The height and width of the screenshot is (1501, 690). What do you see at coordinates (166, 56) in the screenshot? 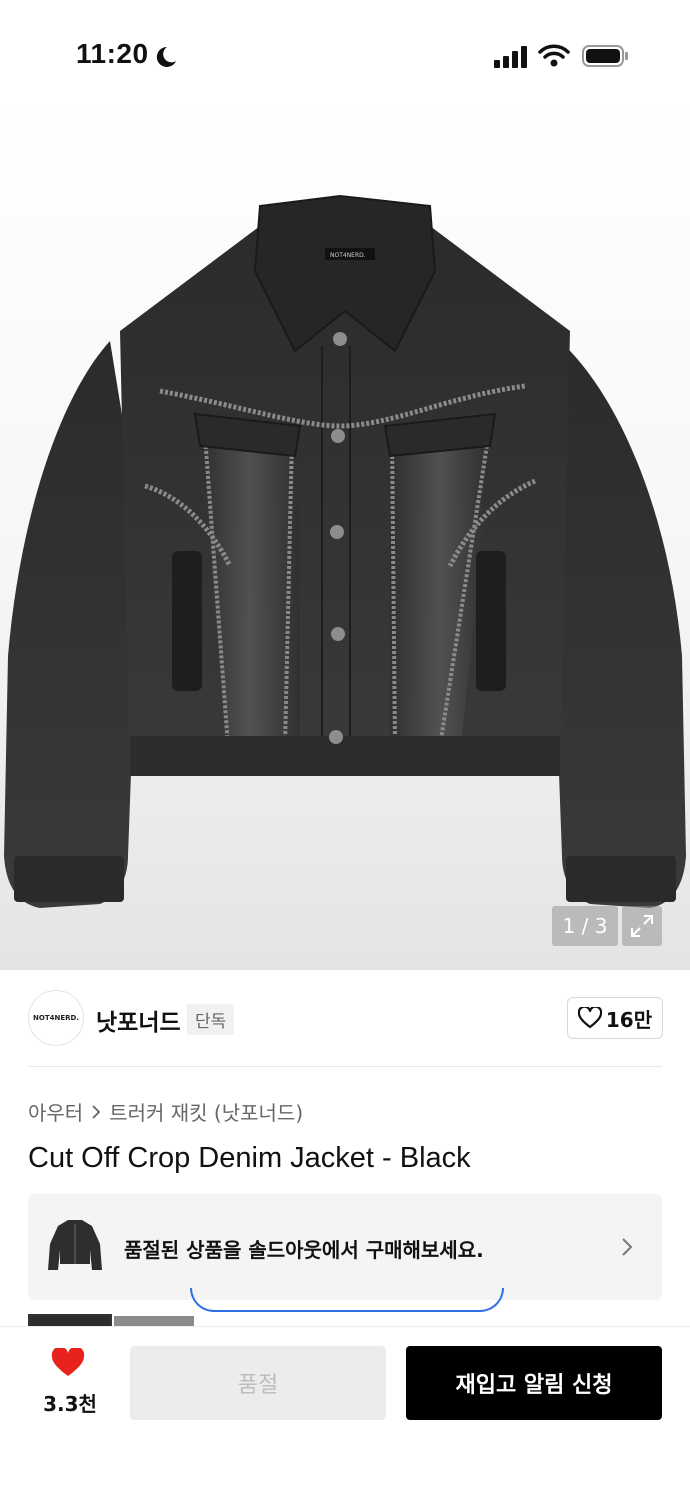
I see `moon-icon` at bounding box center [166, 56].